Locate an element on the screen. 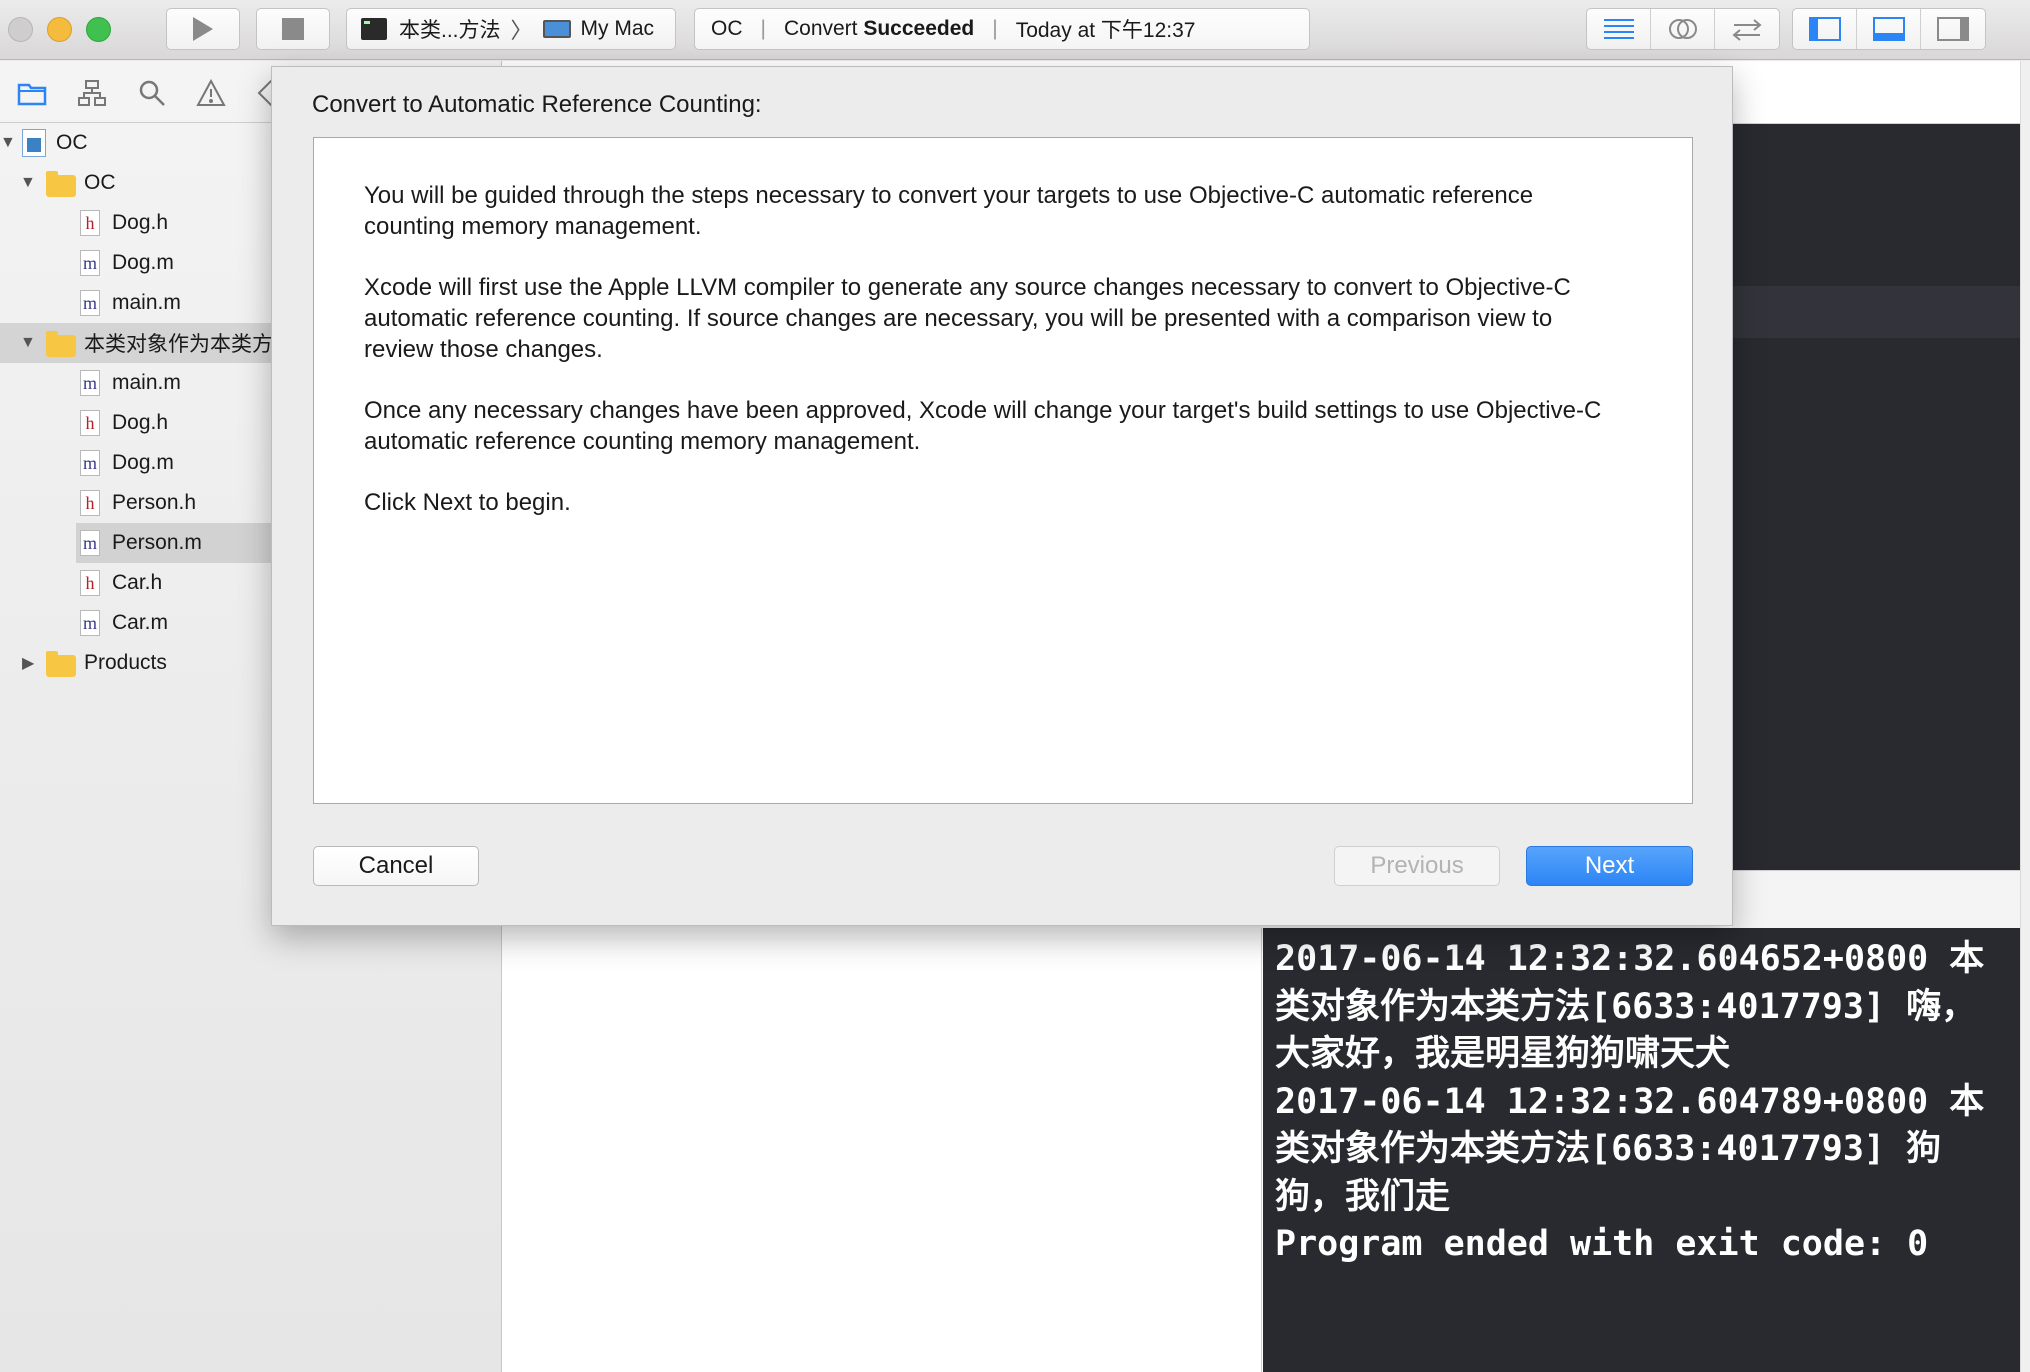  toggle-utilities-button is located at coordinates (1953, 29).